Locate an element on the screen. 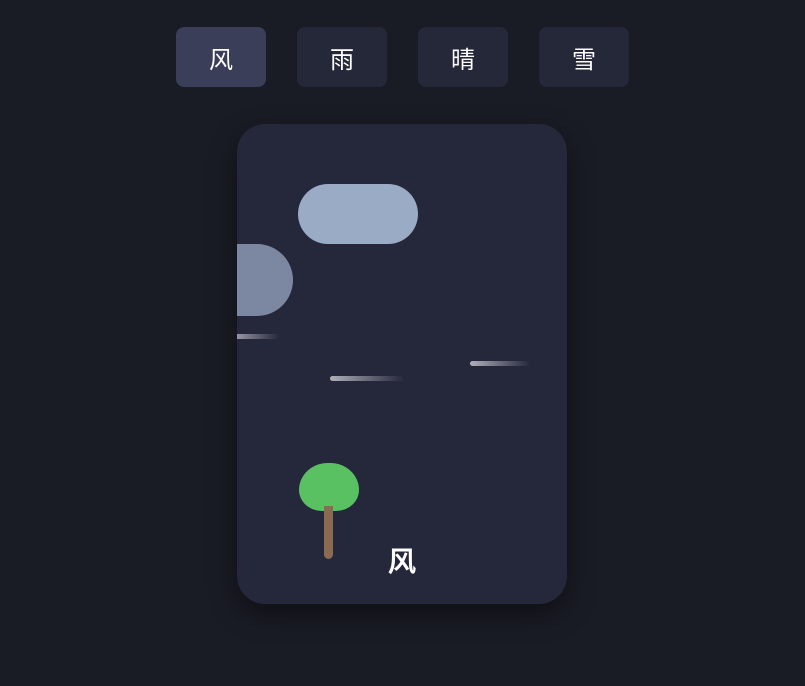 This screenshot has width=805, height=686. tab-wind: 风 is located at coordinates (221, 57).